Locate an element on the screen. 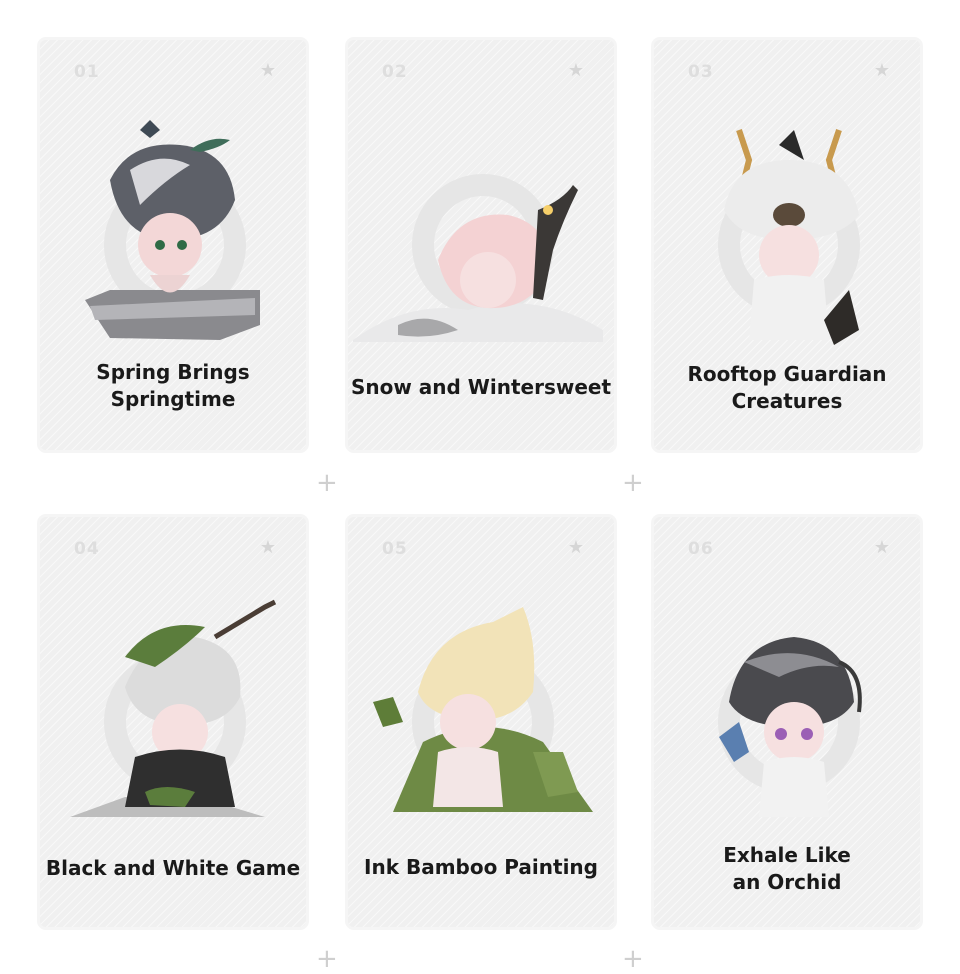  figure-card-03: 03 ★ Rooftop Guardian Creatures is located at coordinates (787, 245).